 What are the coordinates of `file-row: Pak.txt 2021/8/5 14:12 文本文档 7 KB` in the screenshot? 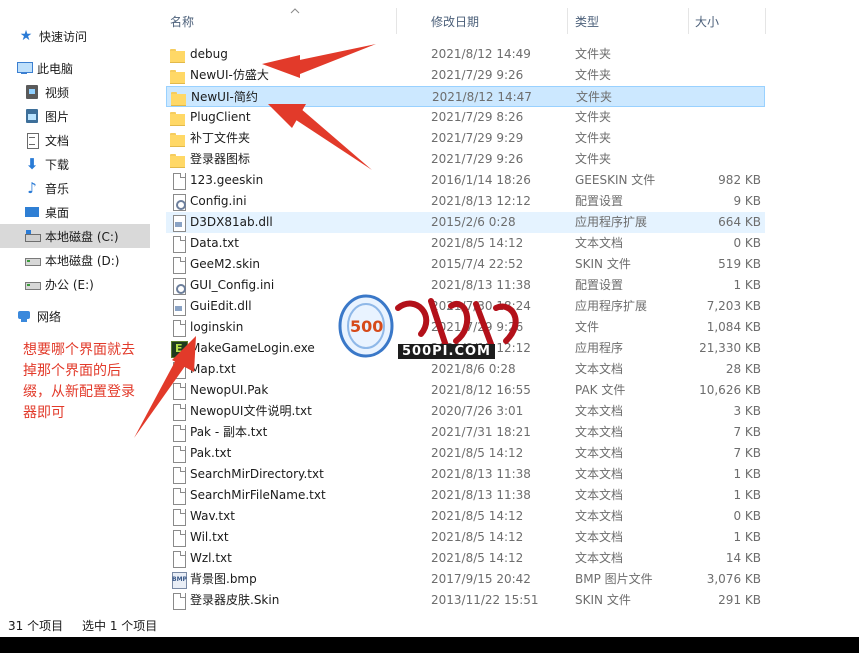 It's located at (465, 453).